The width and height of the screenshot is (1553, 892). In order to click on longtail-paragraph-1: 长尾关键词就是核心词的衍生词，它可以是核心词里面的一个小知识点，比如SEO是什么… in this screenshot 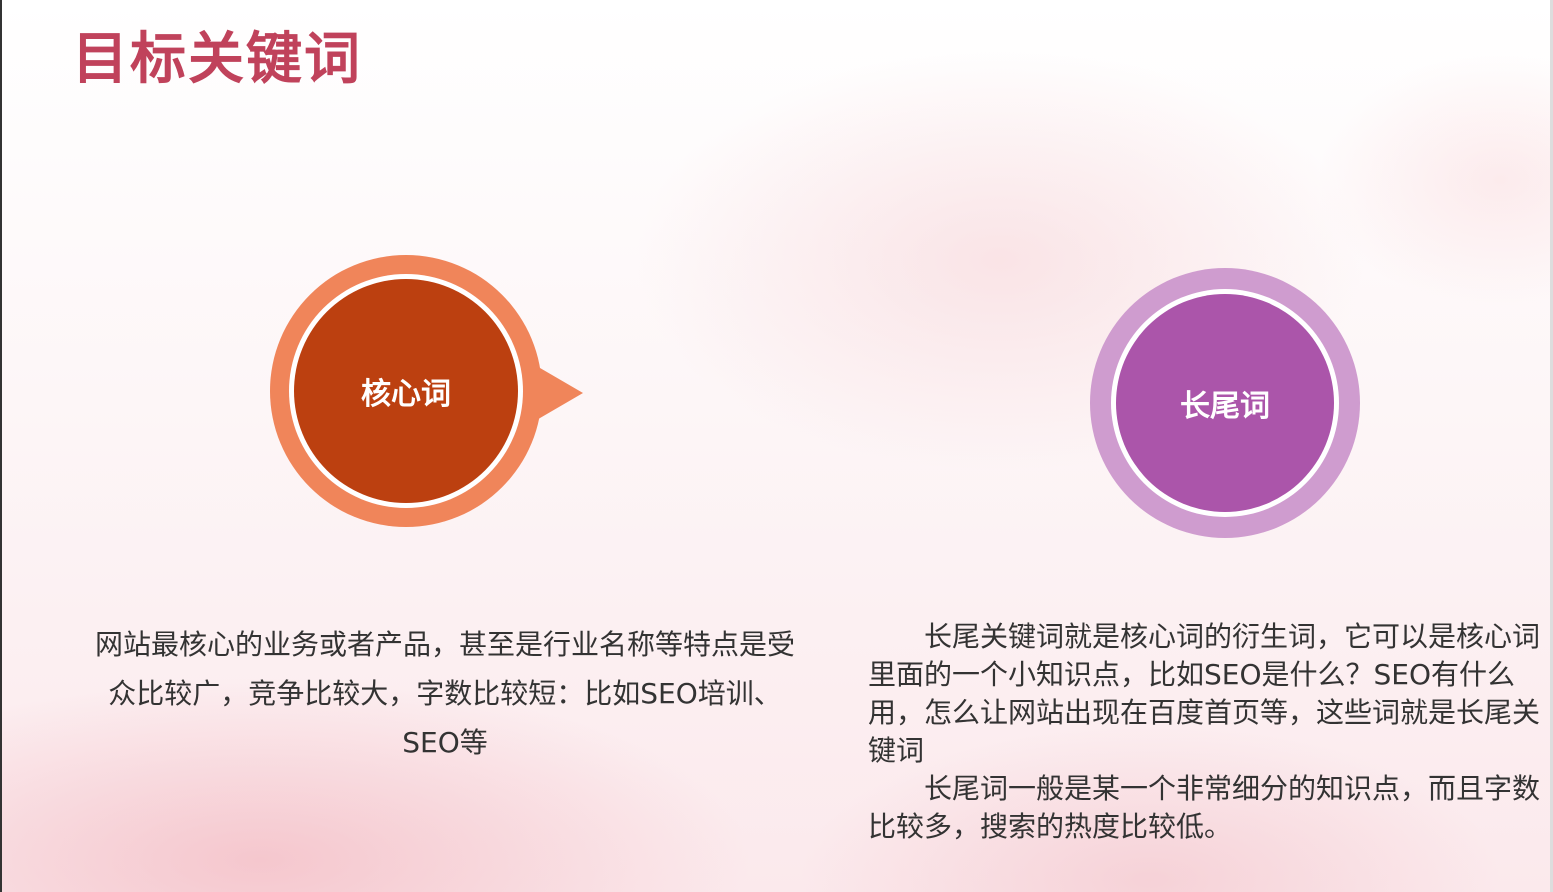, I will do `click(1204, 693)`.